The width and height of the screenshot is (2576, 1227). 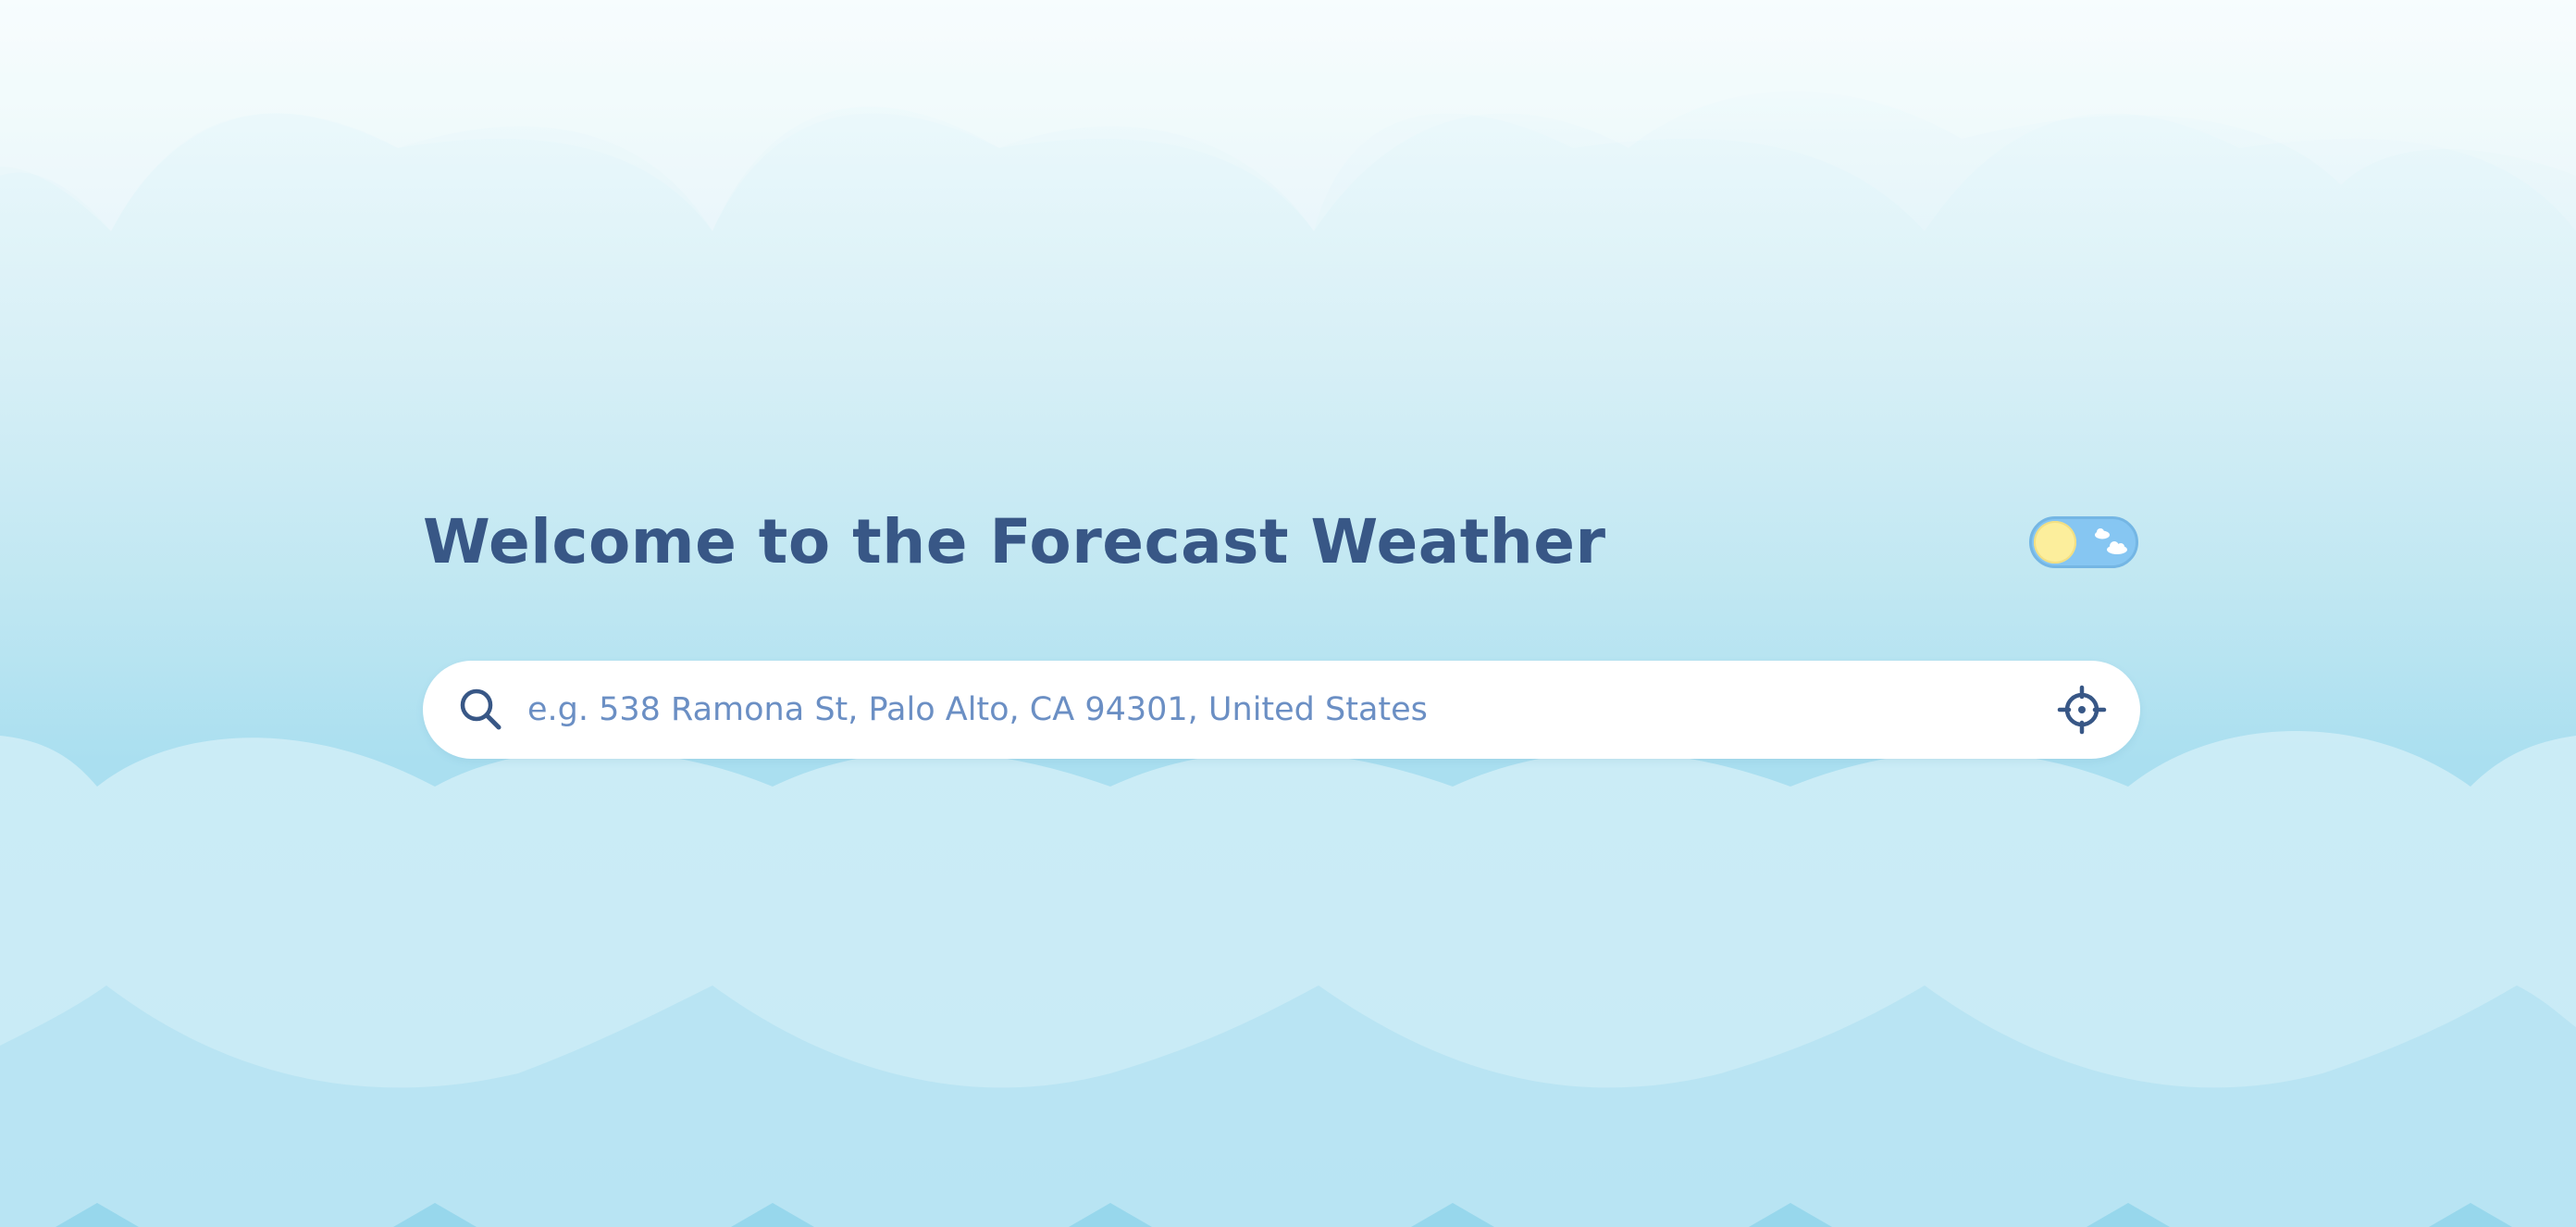 I want to click on cloud-icon, so click(x=2111, y=541).